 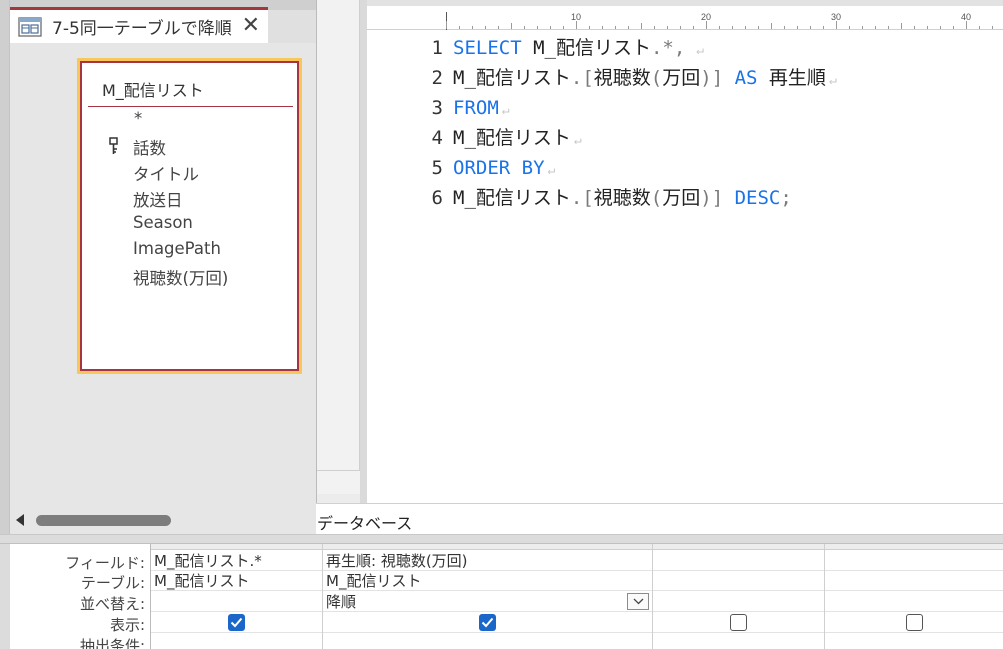 What do you see at coordinates (437, 108) in the screenshot?
I see `line-number: 3` at bounding box center [437, 108].